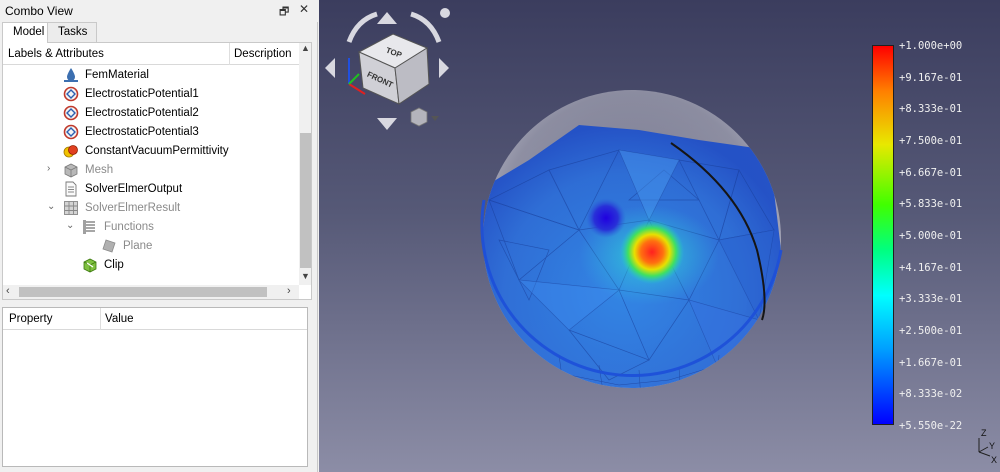 The image size is (1000, 472). I want to click on scroll-left-icon: ‹, so click(8, 291).